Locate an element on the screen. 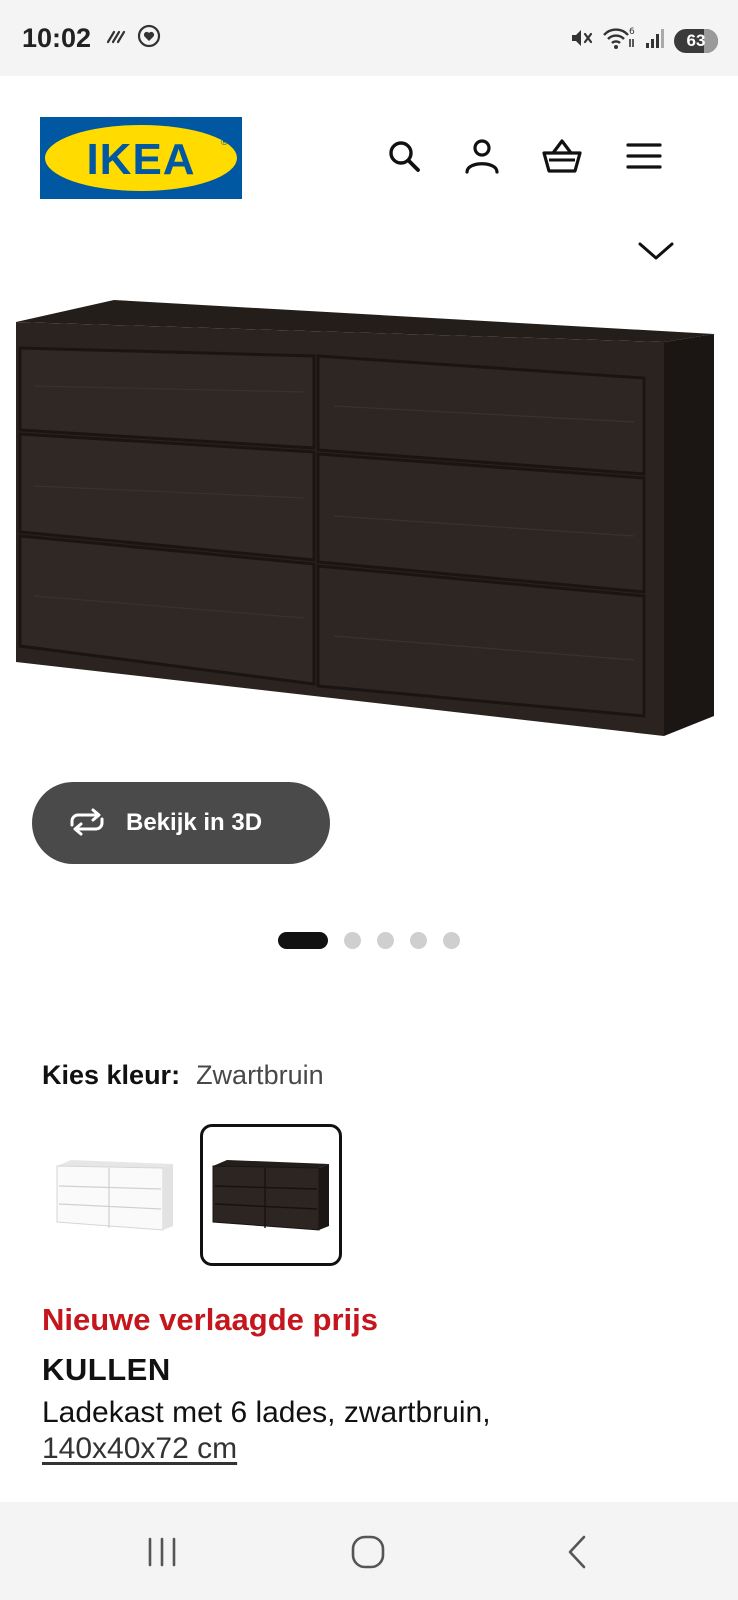 The image size is (738, 1600). battery-icon: 63 is located at coordinates (696, 40).